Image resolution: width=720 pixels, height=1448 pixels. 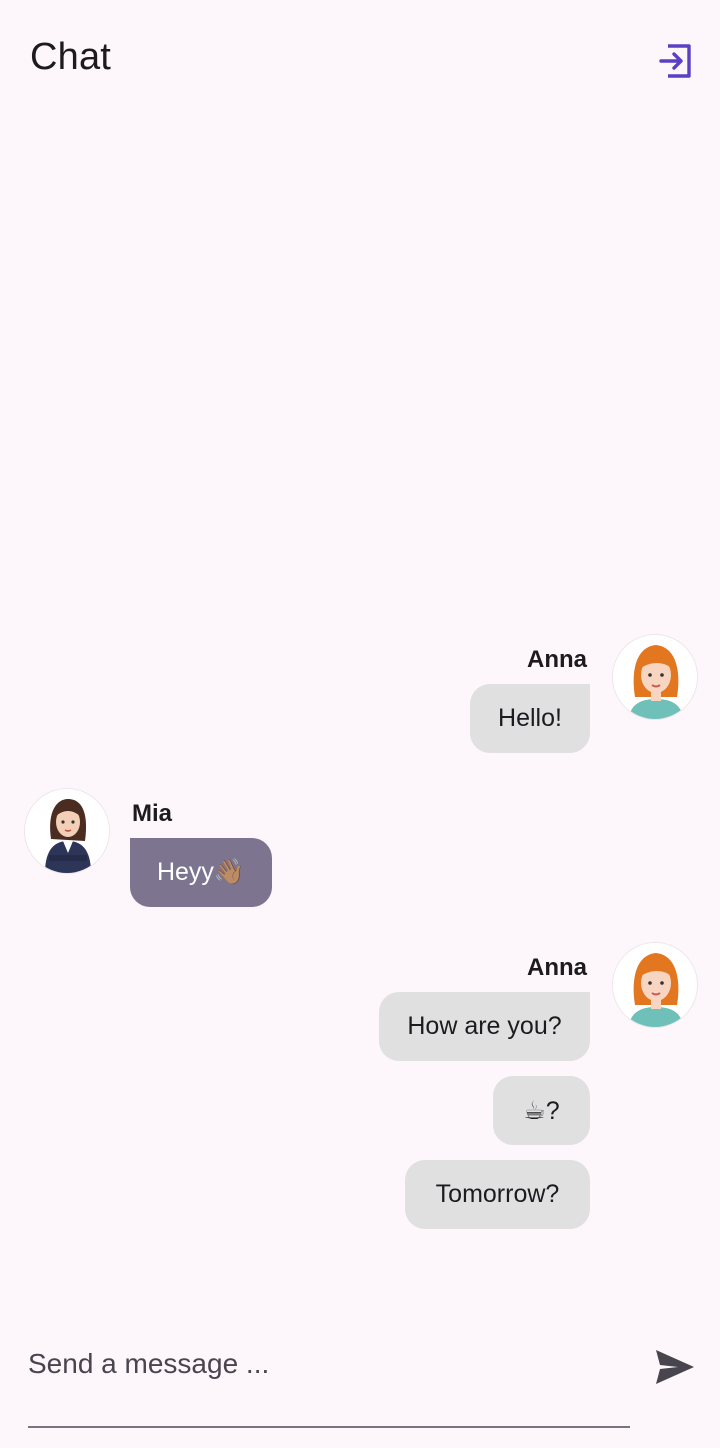 I want to click on page-title: Chat, so click(x=71, y=57).